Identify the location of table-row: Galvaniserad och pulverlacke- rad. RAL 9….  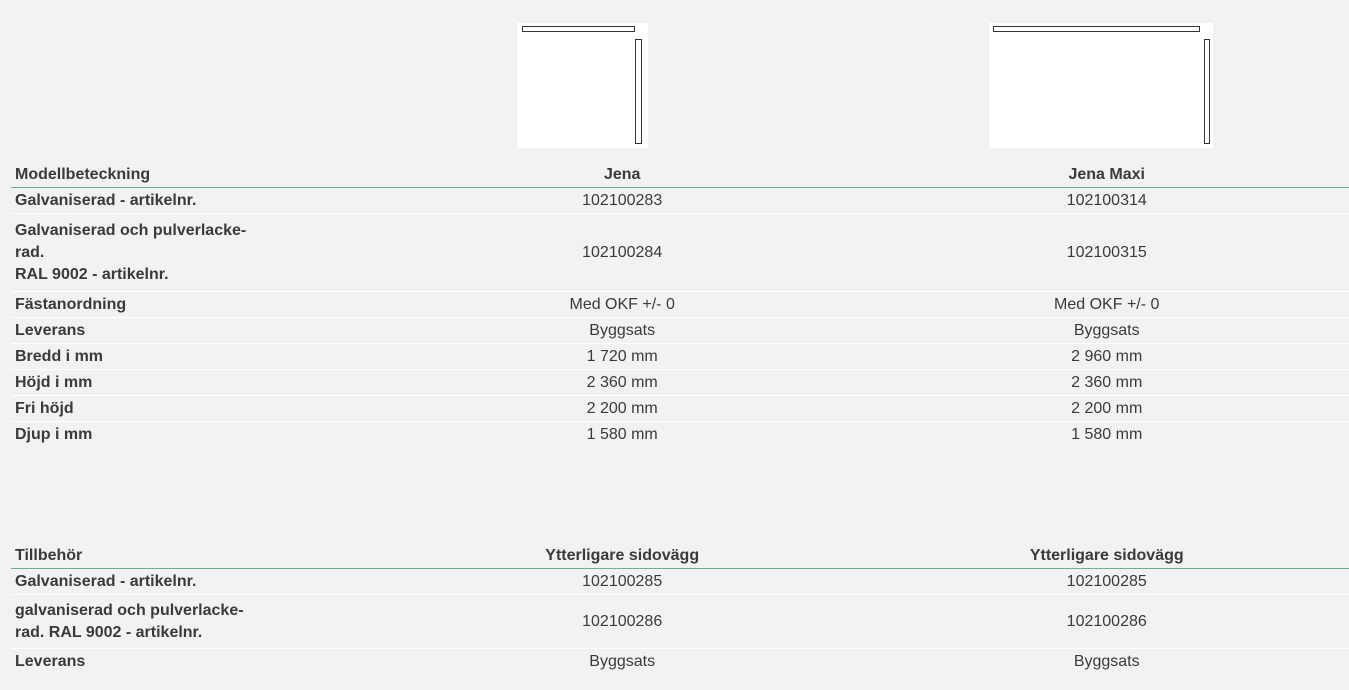
(680, 253).